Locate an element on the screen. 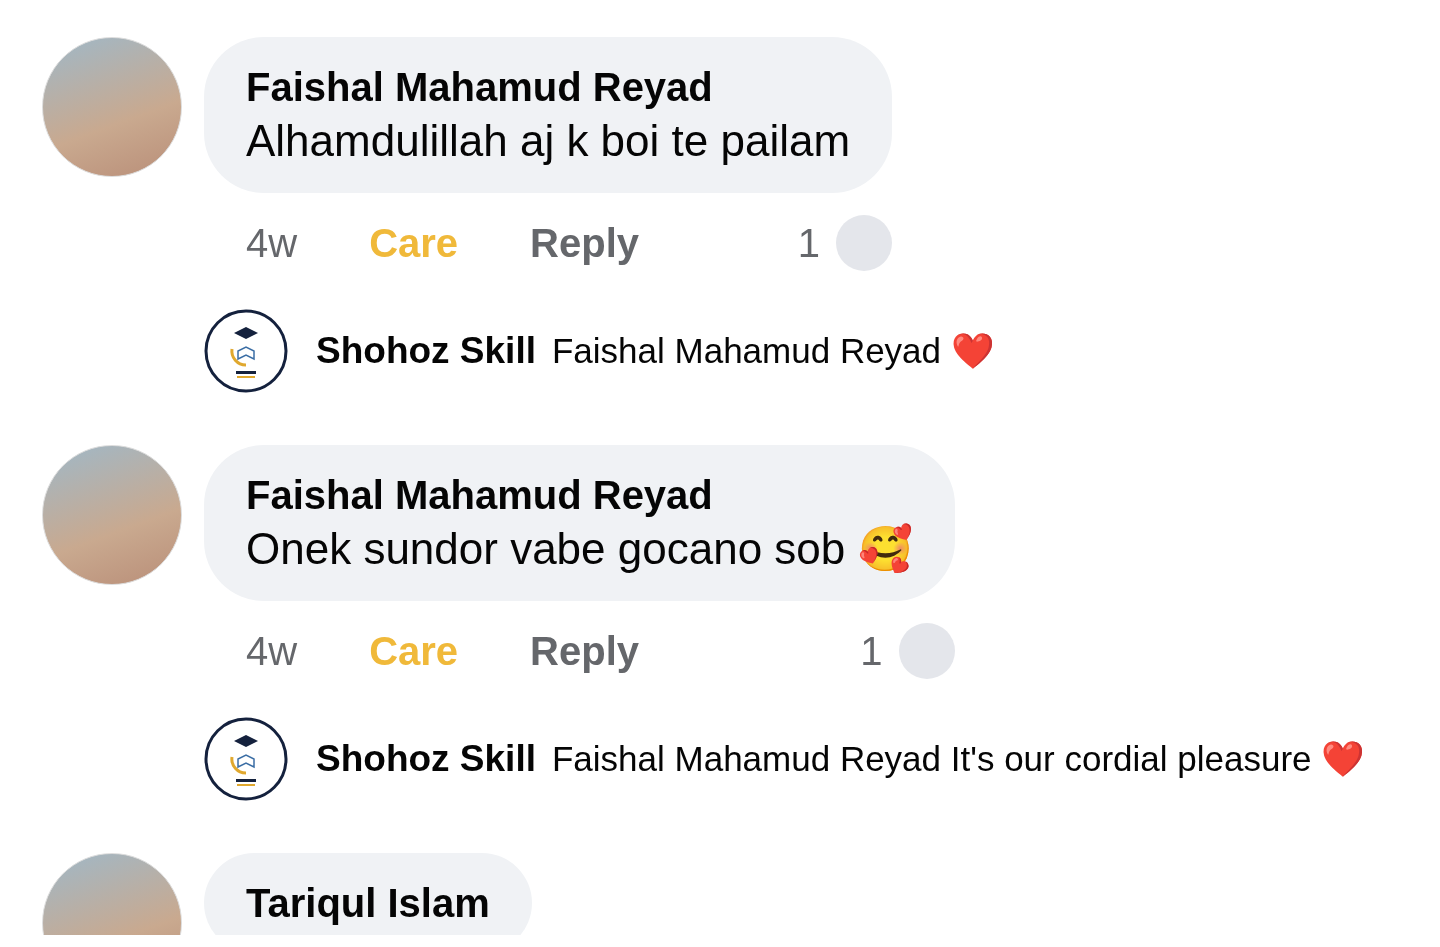 The height and width of the screenshot is (947, 1440). comment-text: Onek sundor vabe gocano sob 🥰 is located at coordinates (579, 548).